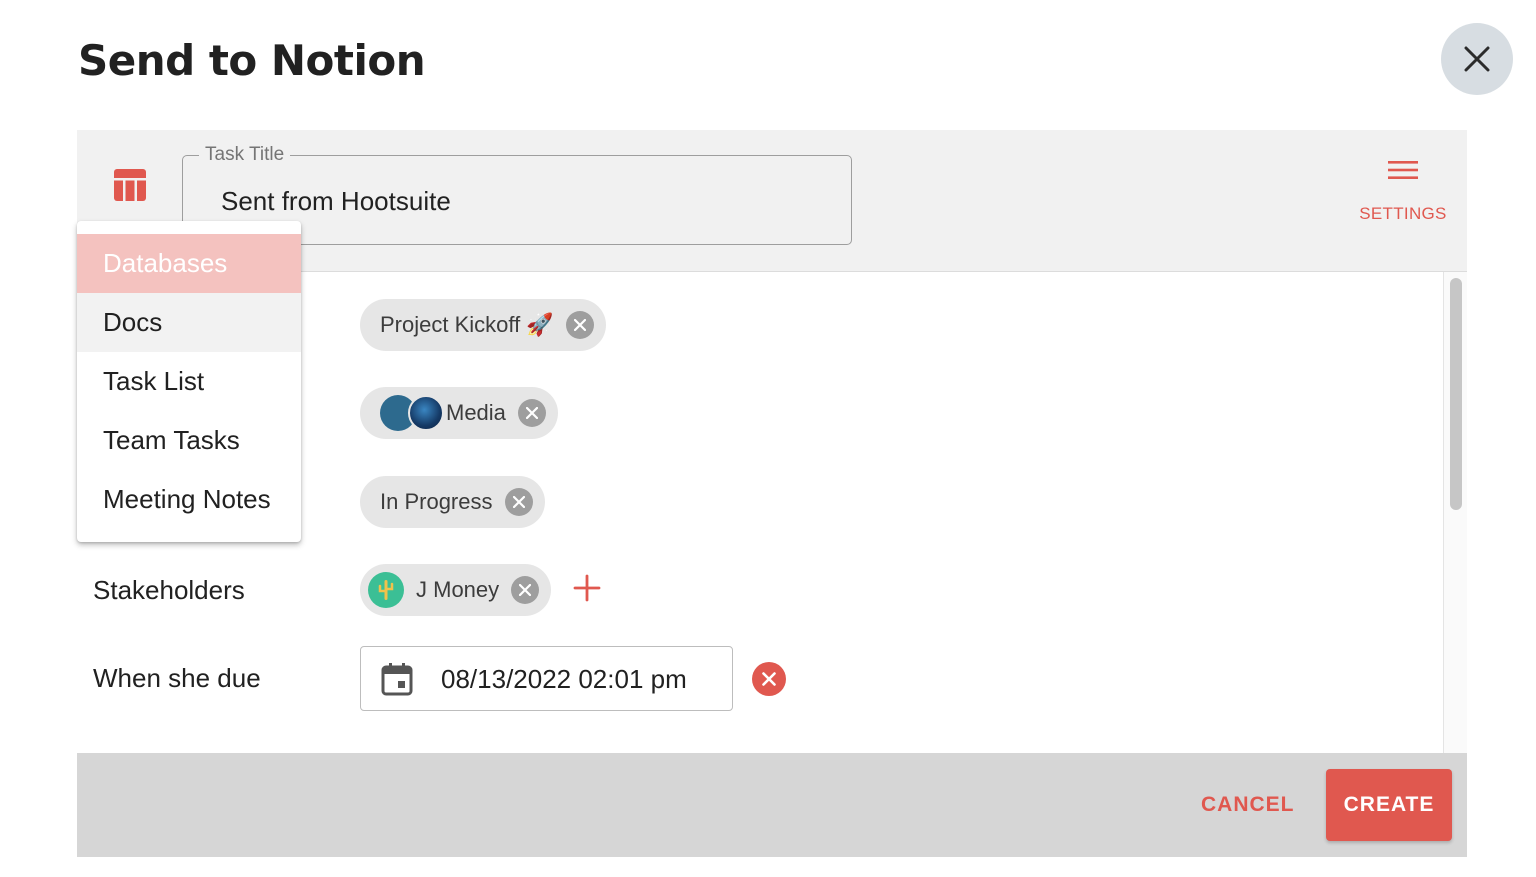 The image size is (1536, 877). I want to click on remove-project-button, so click(579, 325).